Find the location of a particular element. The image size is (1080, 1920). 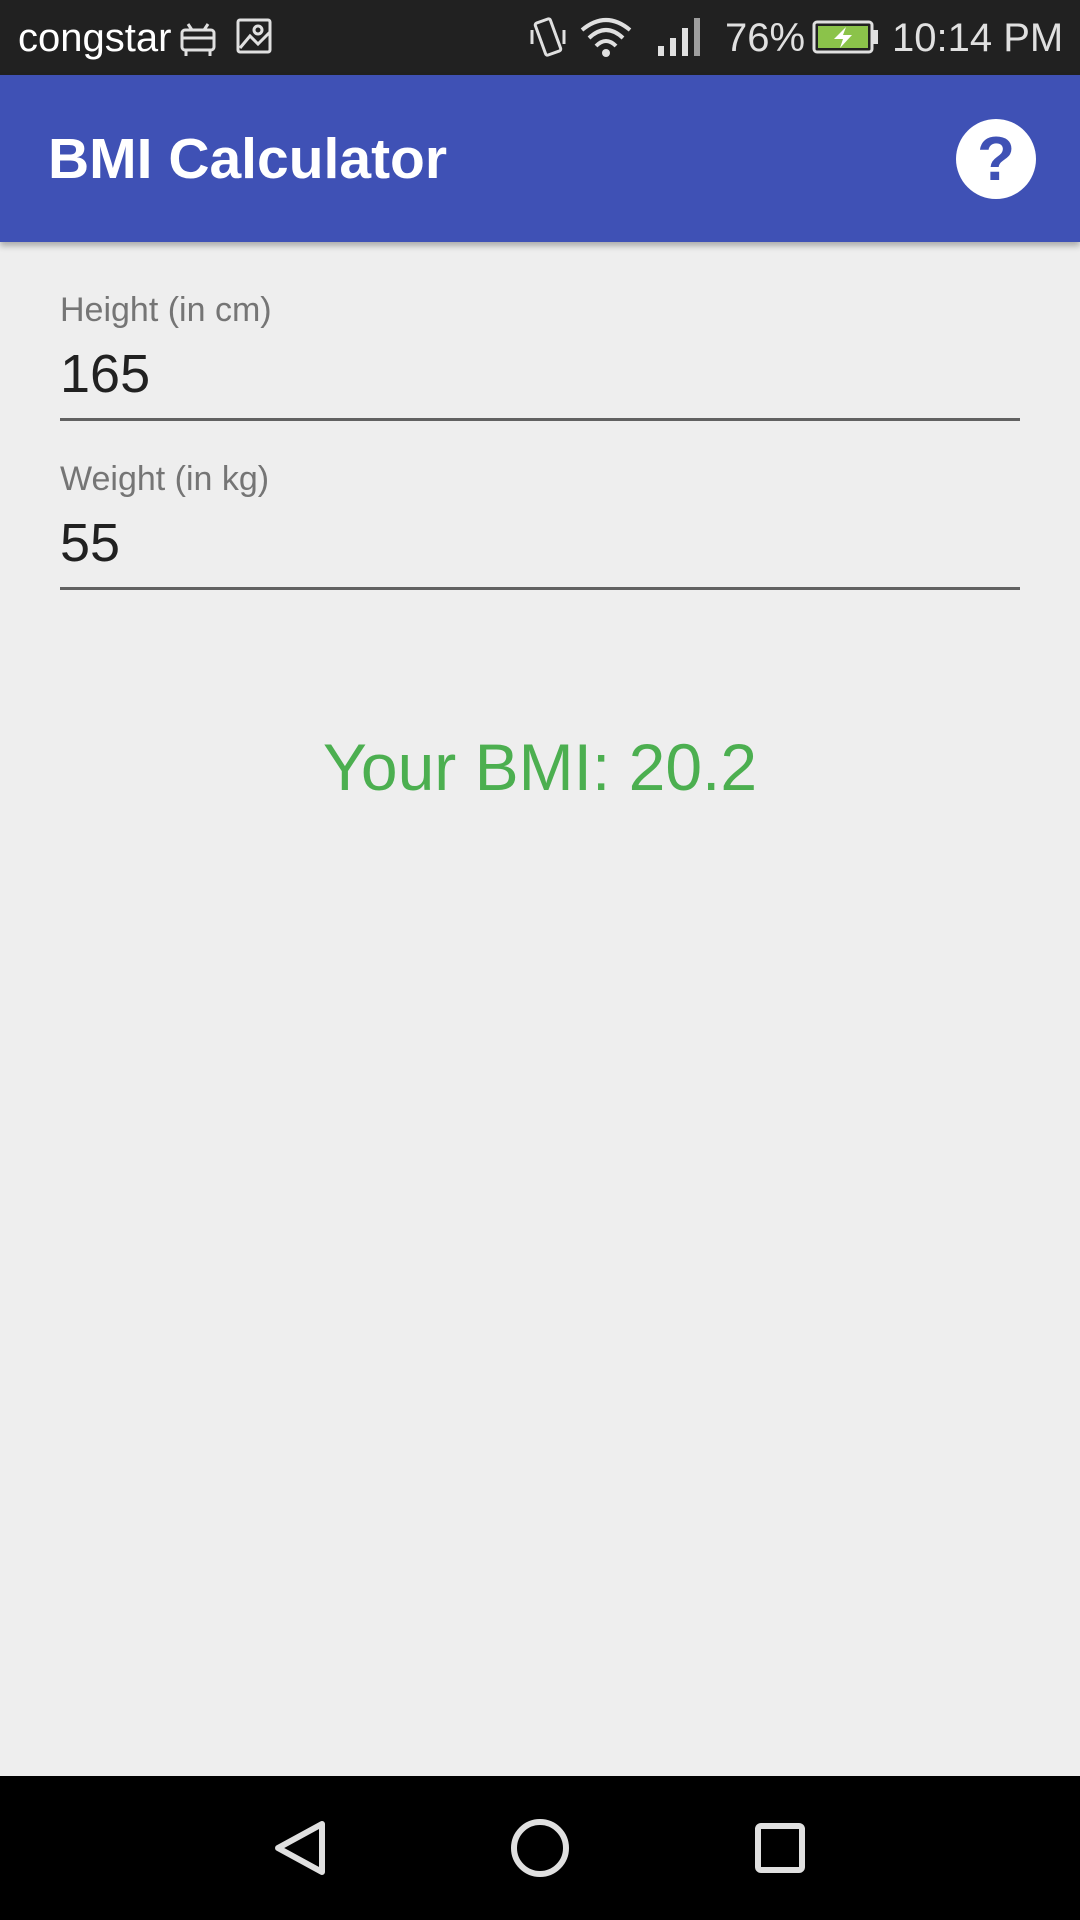

navigation-bar is located at coordinates (540, 1848).